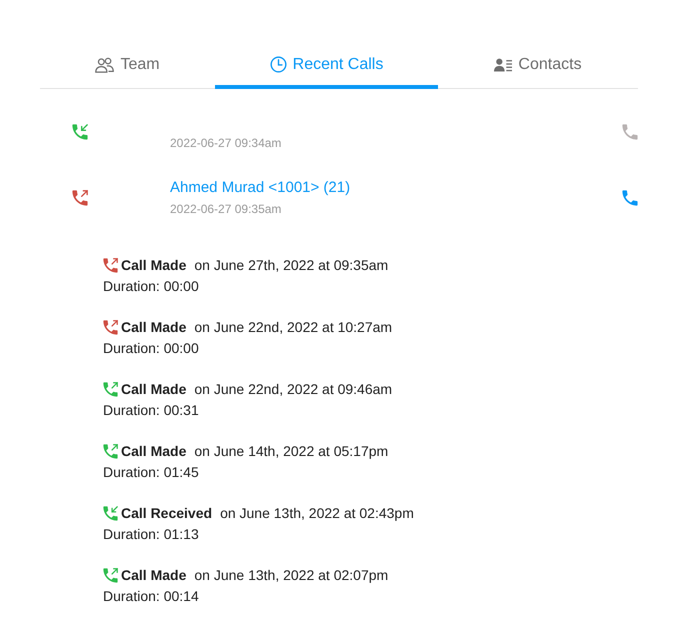 The image size is (687, 622). Describe the element at coordinates (503, 65) in the screenshot. I see `contact-card-icon` at that location.